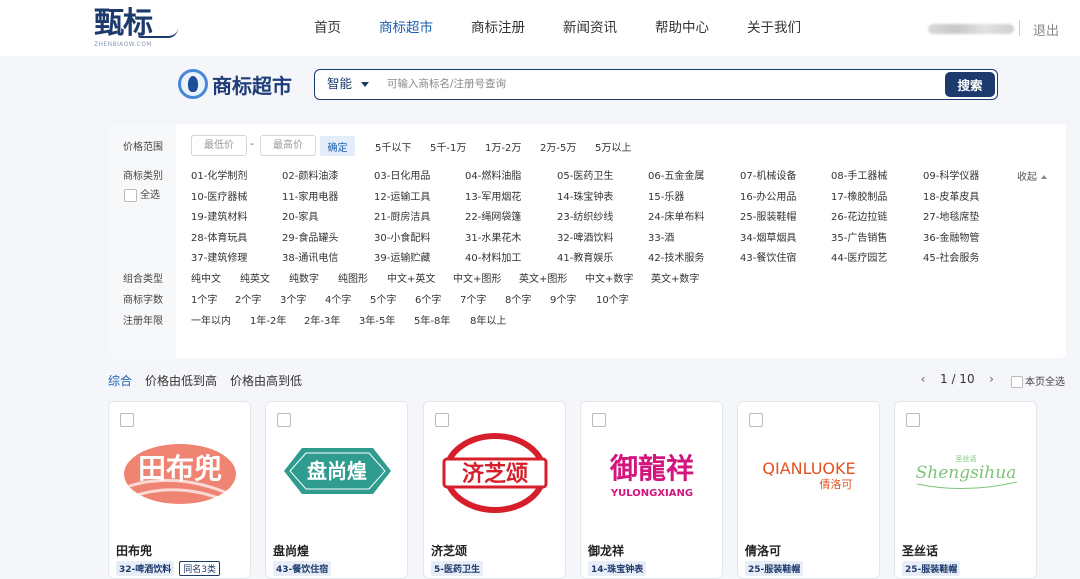  What do you see at coordinates (676, 215) in the screenshot?
I see `category-option: 24-床单布料` at bounding box center [676, 215].